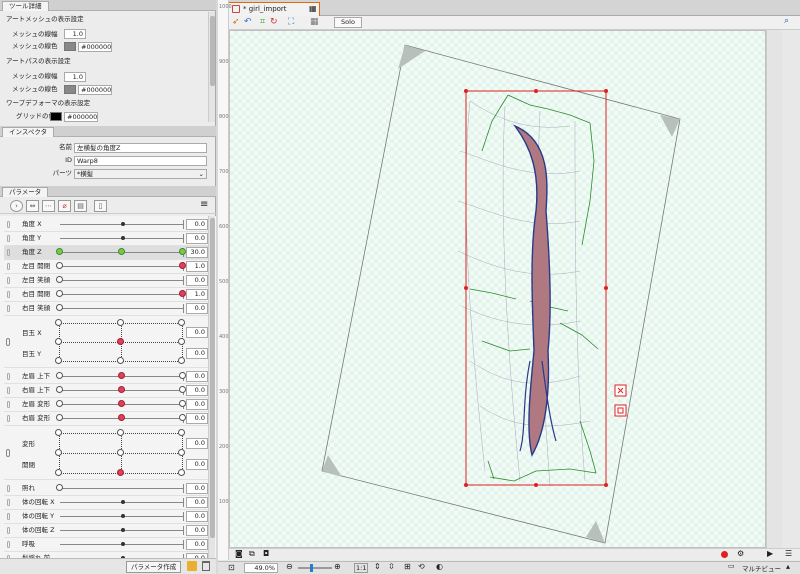 This screenshot has width=800, height=574. What do you see at coordinates (534, 290) in the screenshot?
I see `hair-strand` at bounding box center [534, 290].